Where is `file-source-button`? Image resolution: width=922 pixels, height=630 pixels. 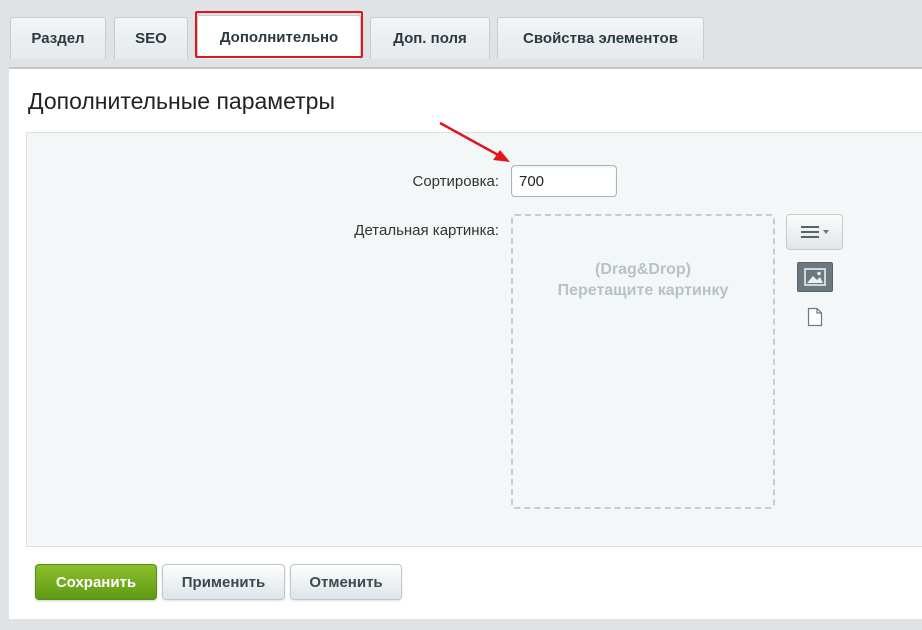
file-source-button is located at coordinates (815, 317).